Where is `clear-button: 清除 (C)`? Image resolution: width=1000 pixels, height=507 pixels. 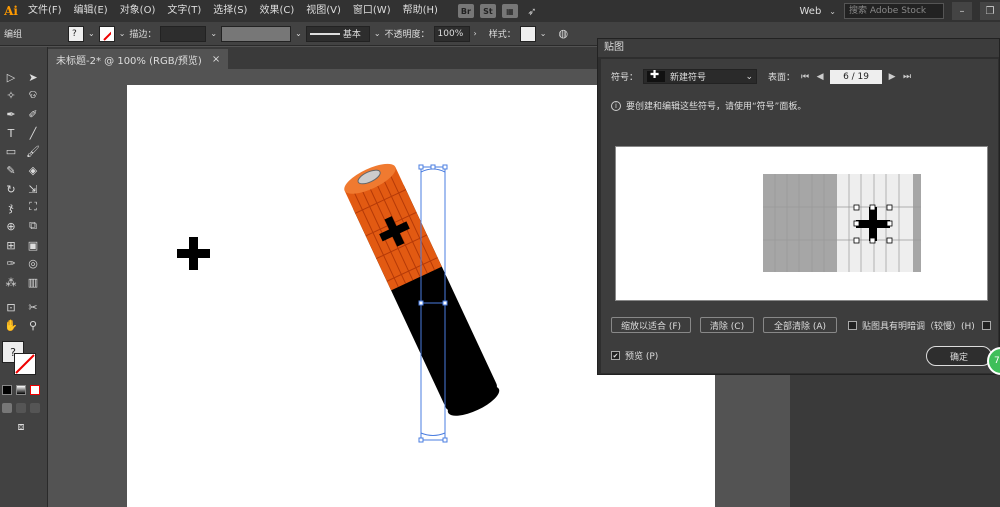 clear-button: 清除 (C) is located at coordinates (727, 325).